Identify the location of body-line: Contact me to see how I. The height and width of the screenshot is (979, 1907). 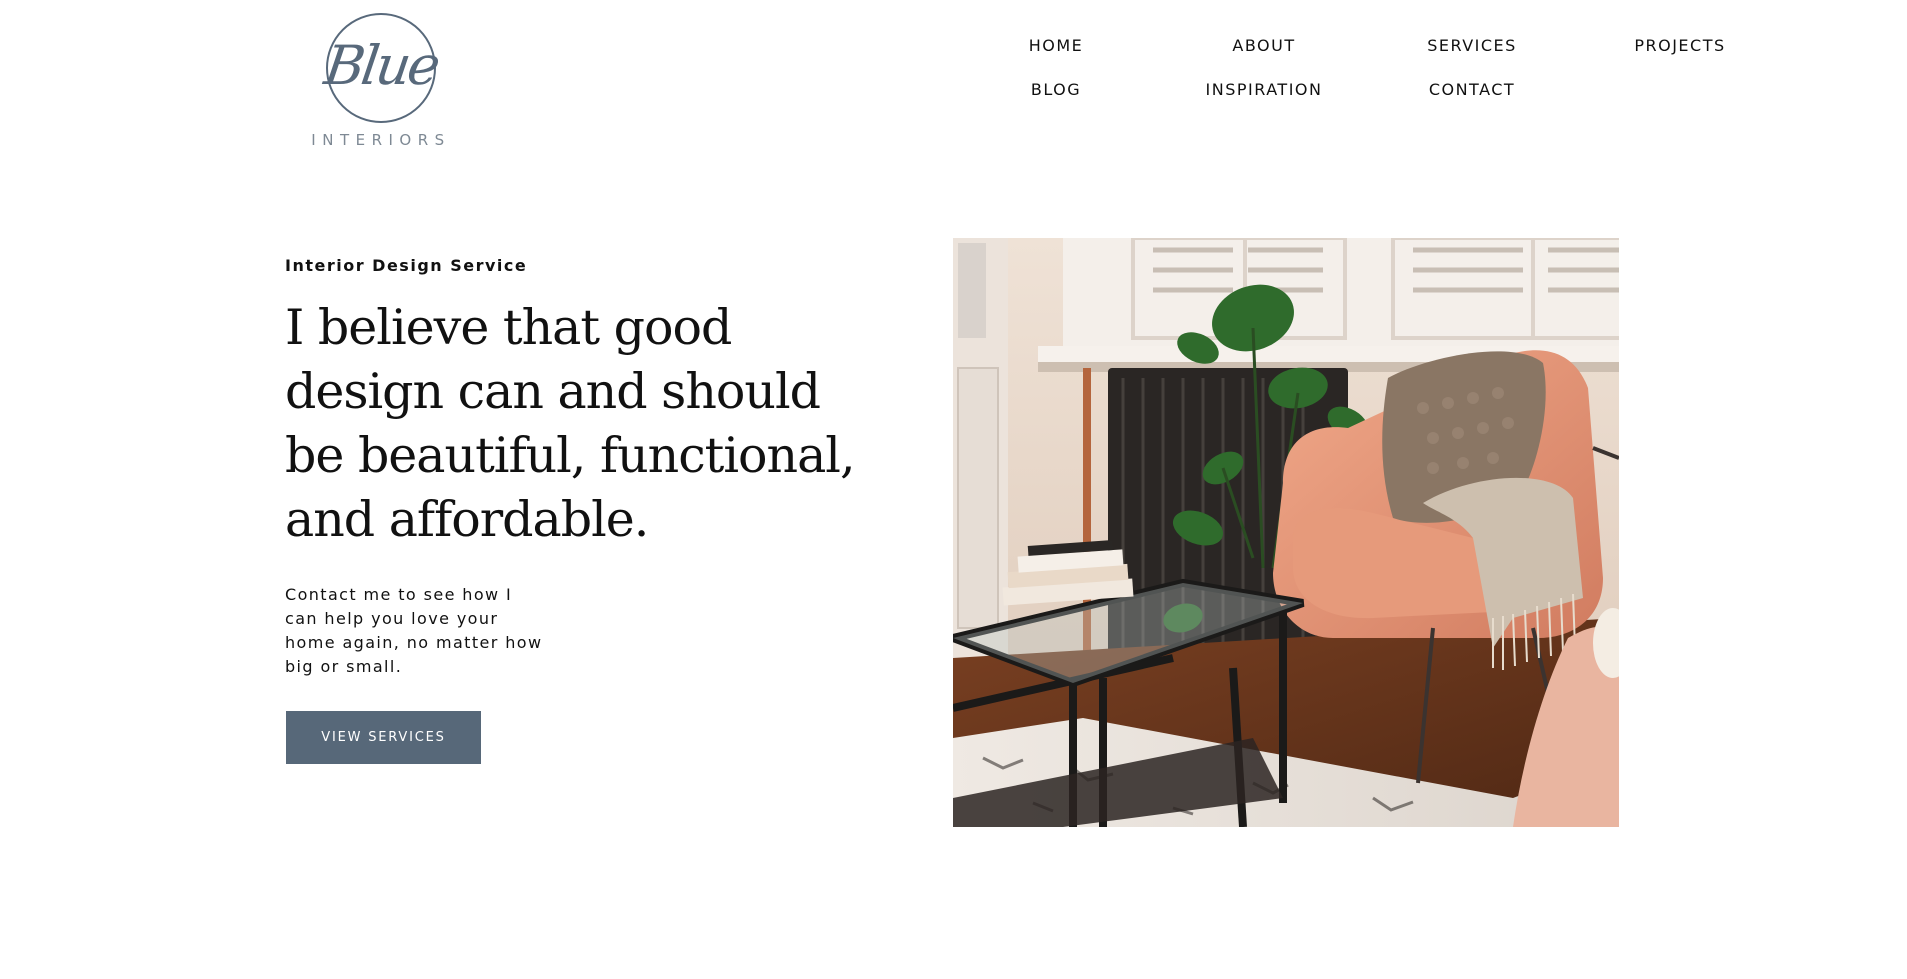
(399, 594).